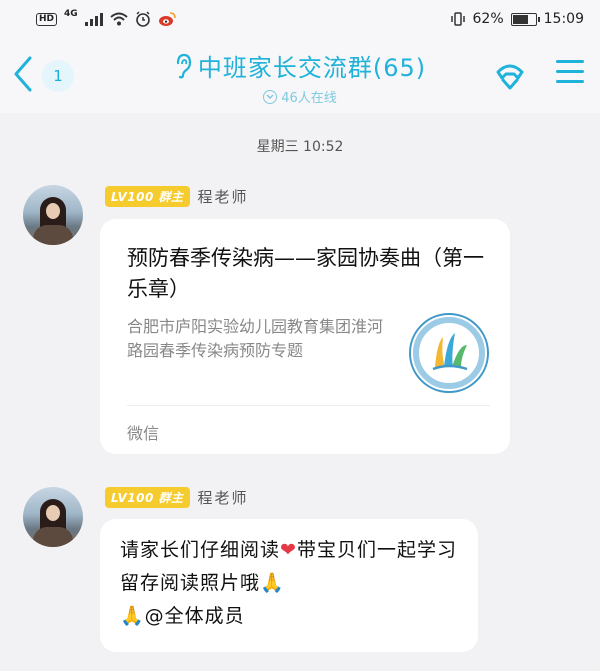 This screenshot has width=600, height=671. I want to click on ear-icon, so click(183, 65).